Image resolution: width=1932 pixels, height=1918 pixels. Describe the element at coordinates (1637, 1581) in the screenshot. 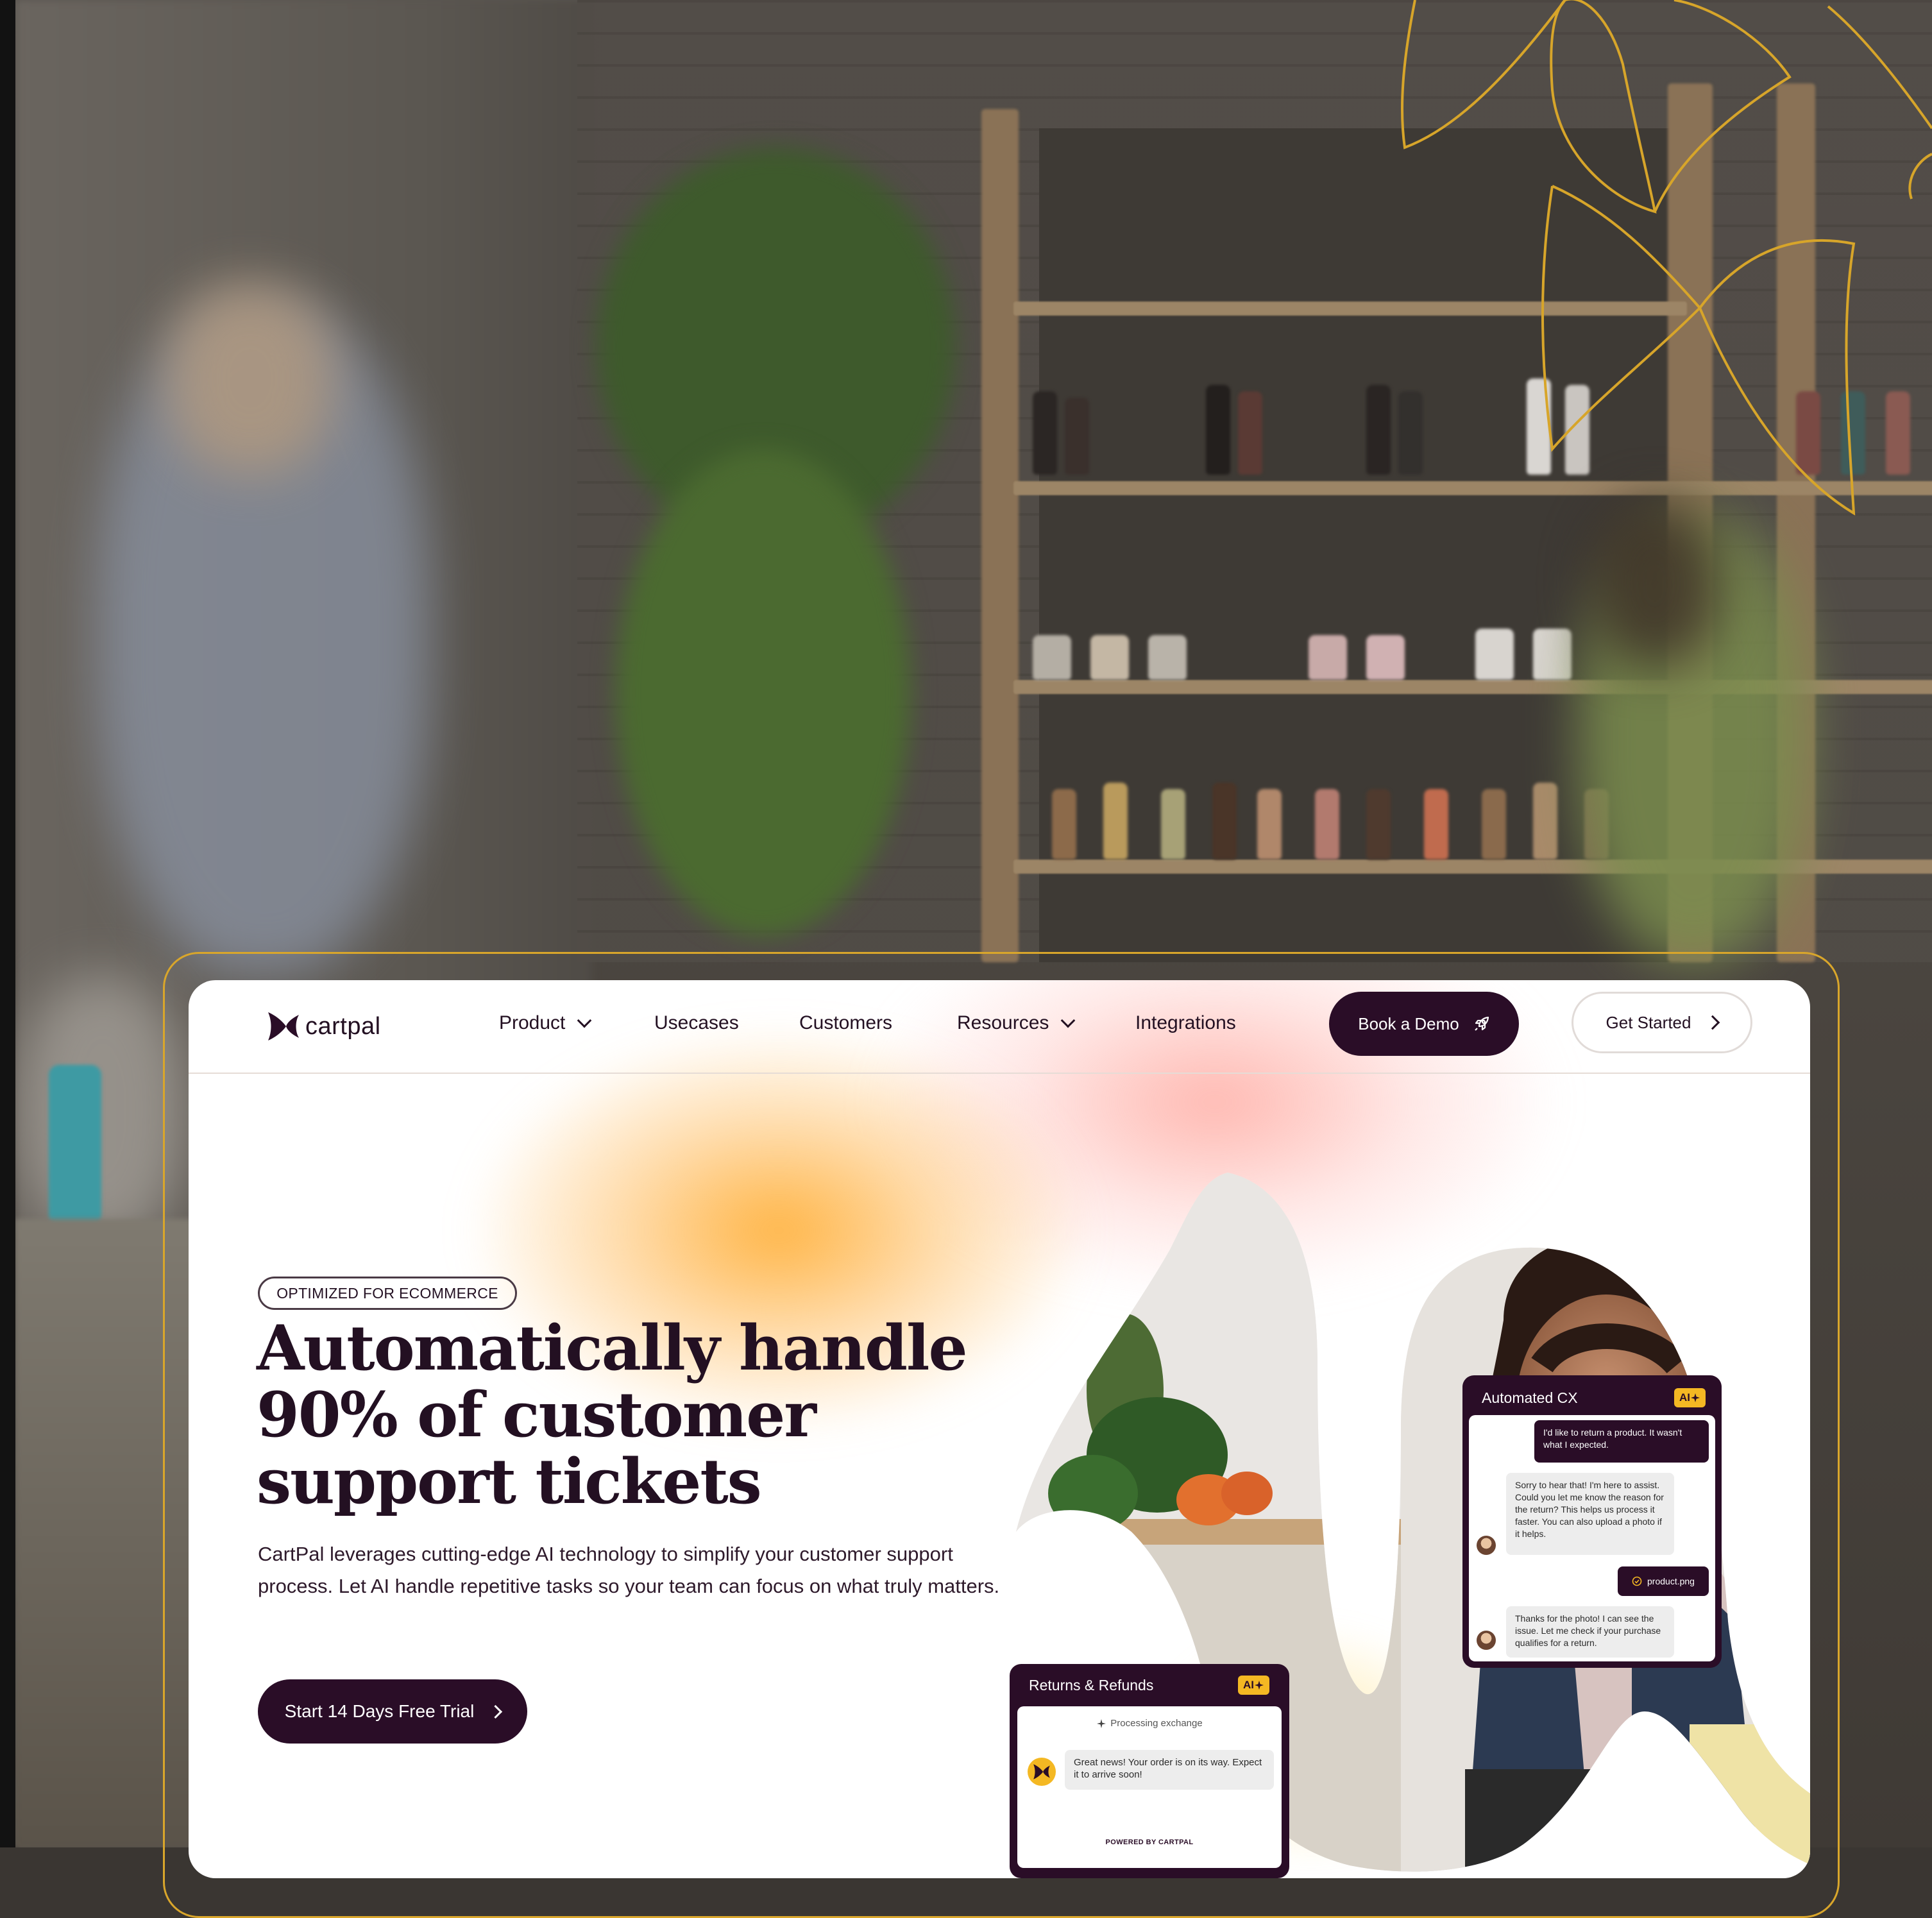

I see `check-circle-icon` at that location.